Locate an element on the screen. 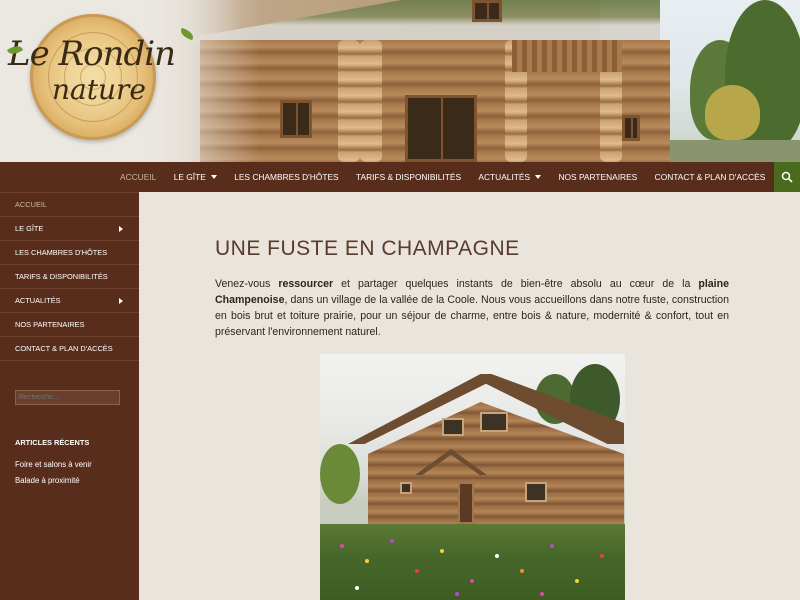 This screenshot has height=600, width=800. nav-item-chambres-hotes: Les chambres d'hôtes is located at coordinates (287, 177).